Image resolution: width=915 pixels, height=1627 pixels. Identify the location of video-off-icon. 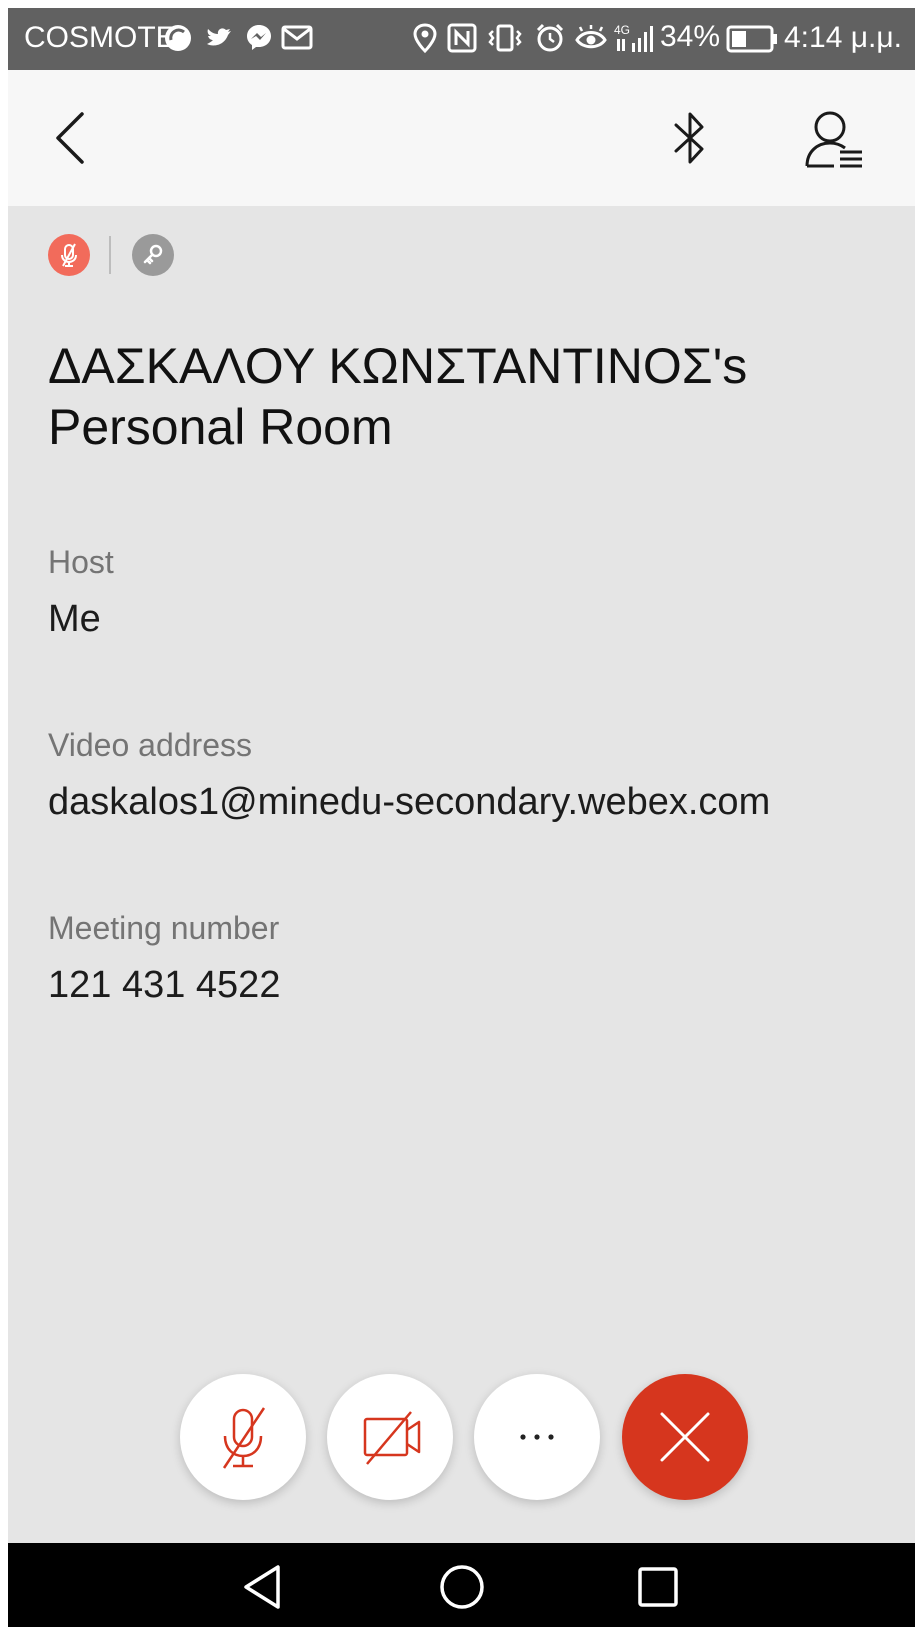
(392, 1438).